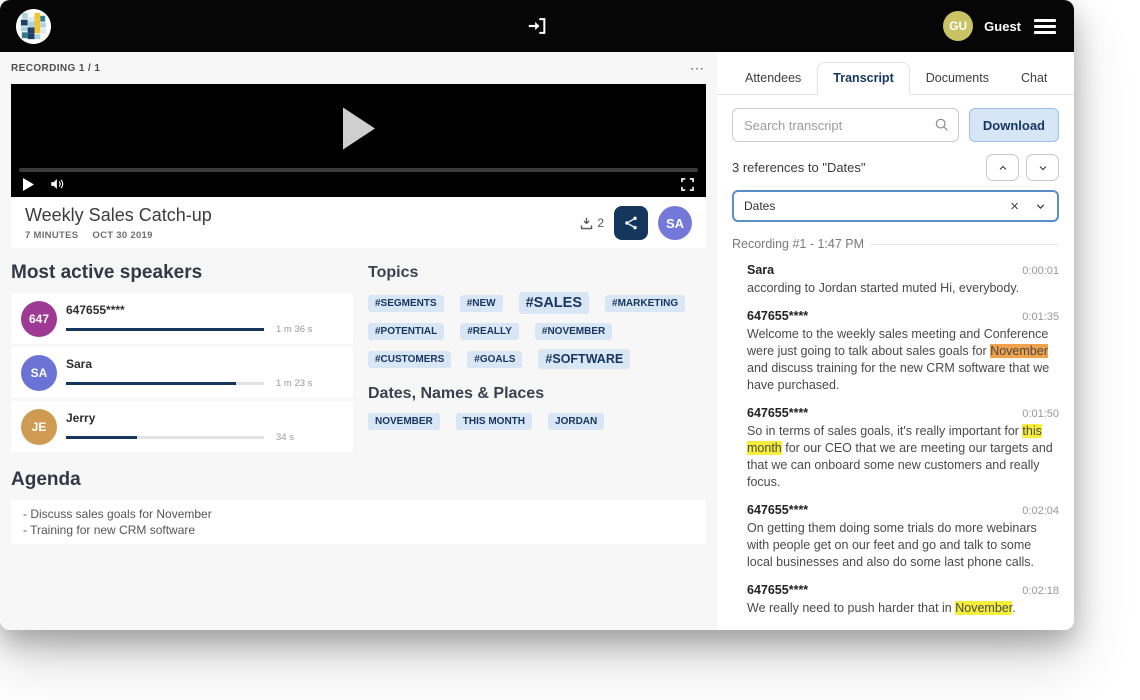  Describe the element at coordinates (39, 318) in the screenshot. I see `speaker-avatar: 647` at that location.